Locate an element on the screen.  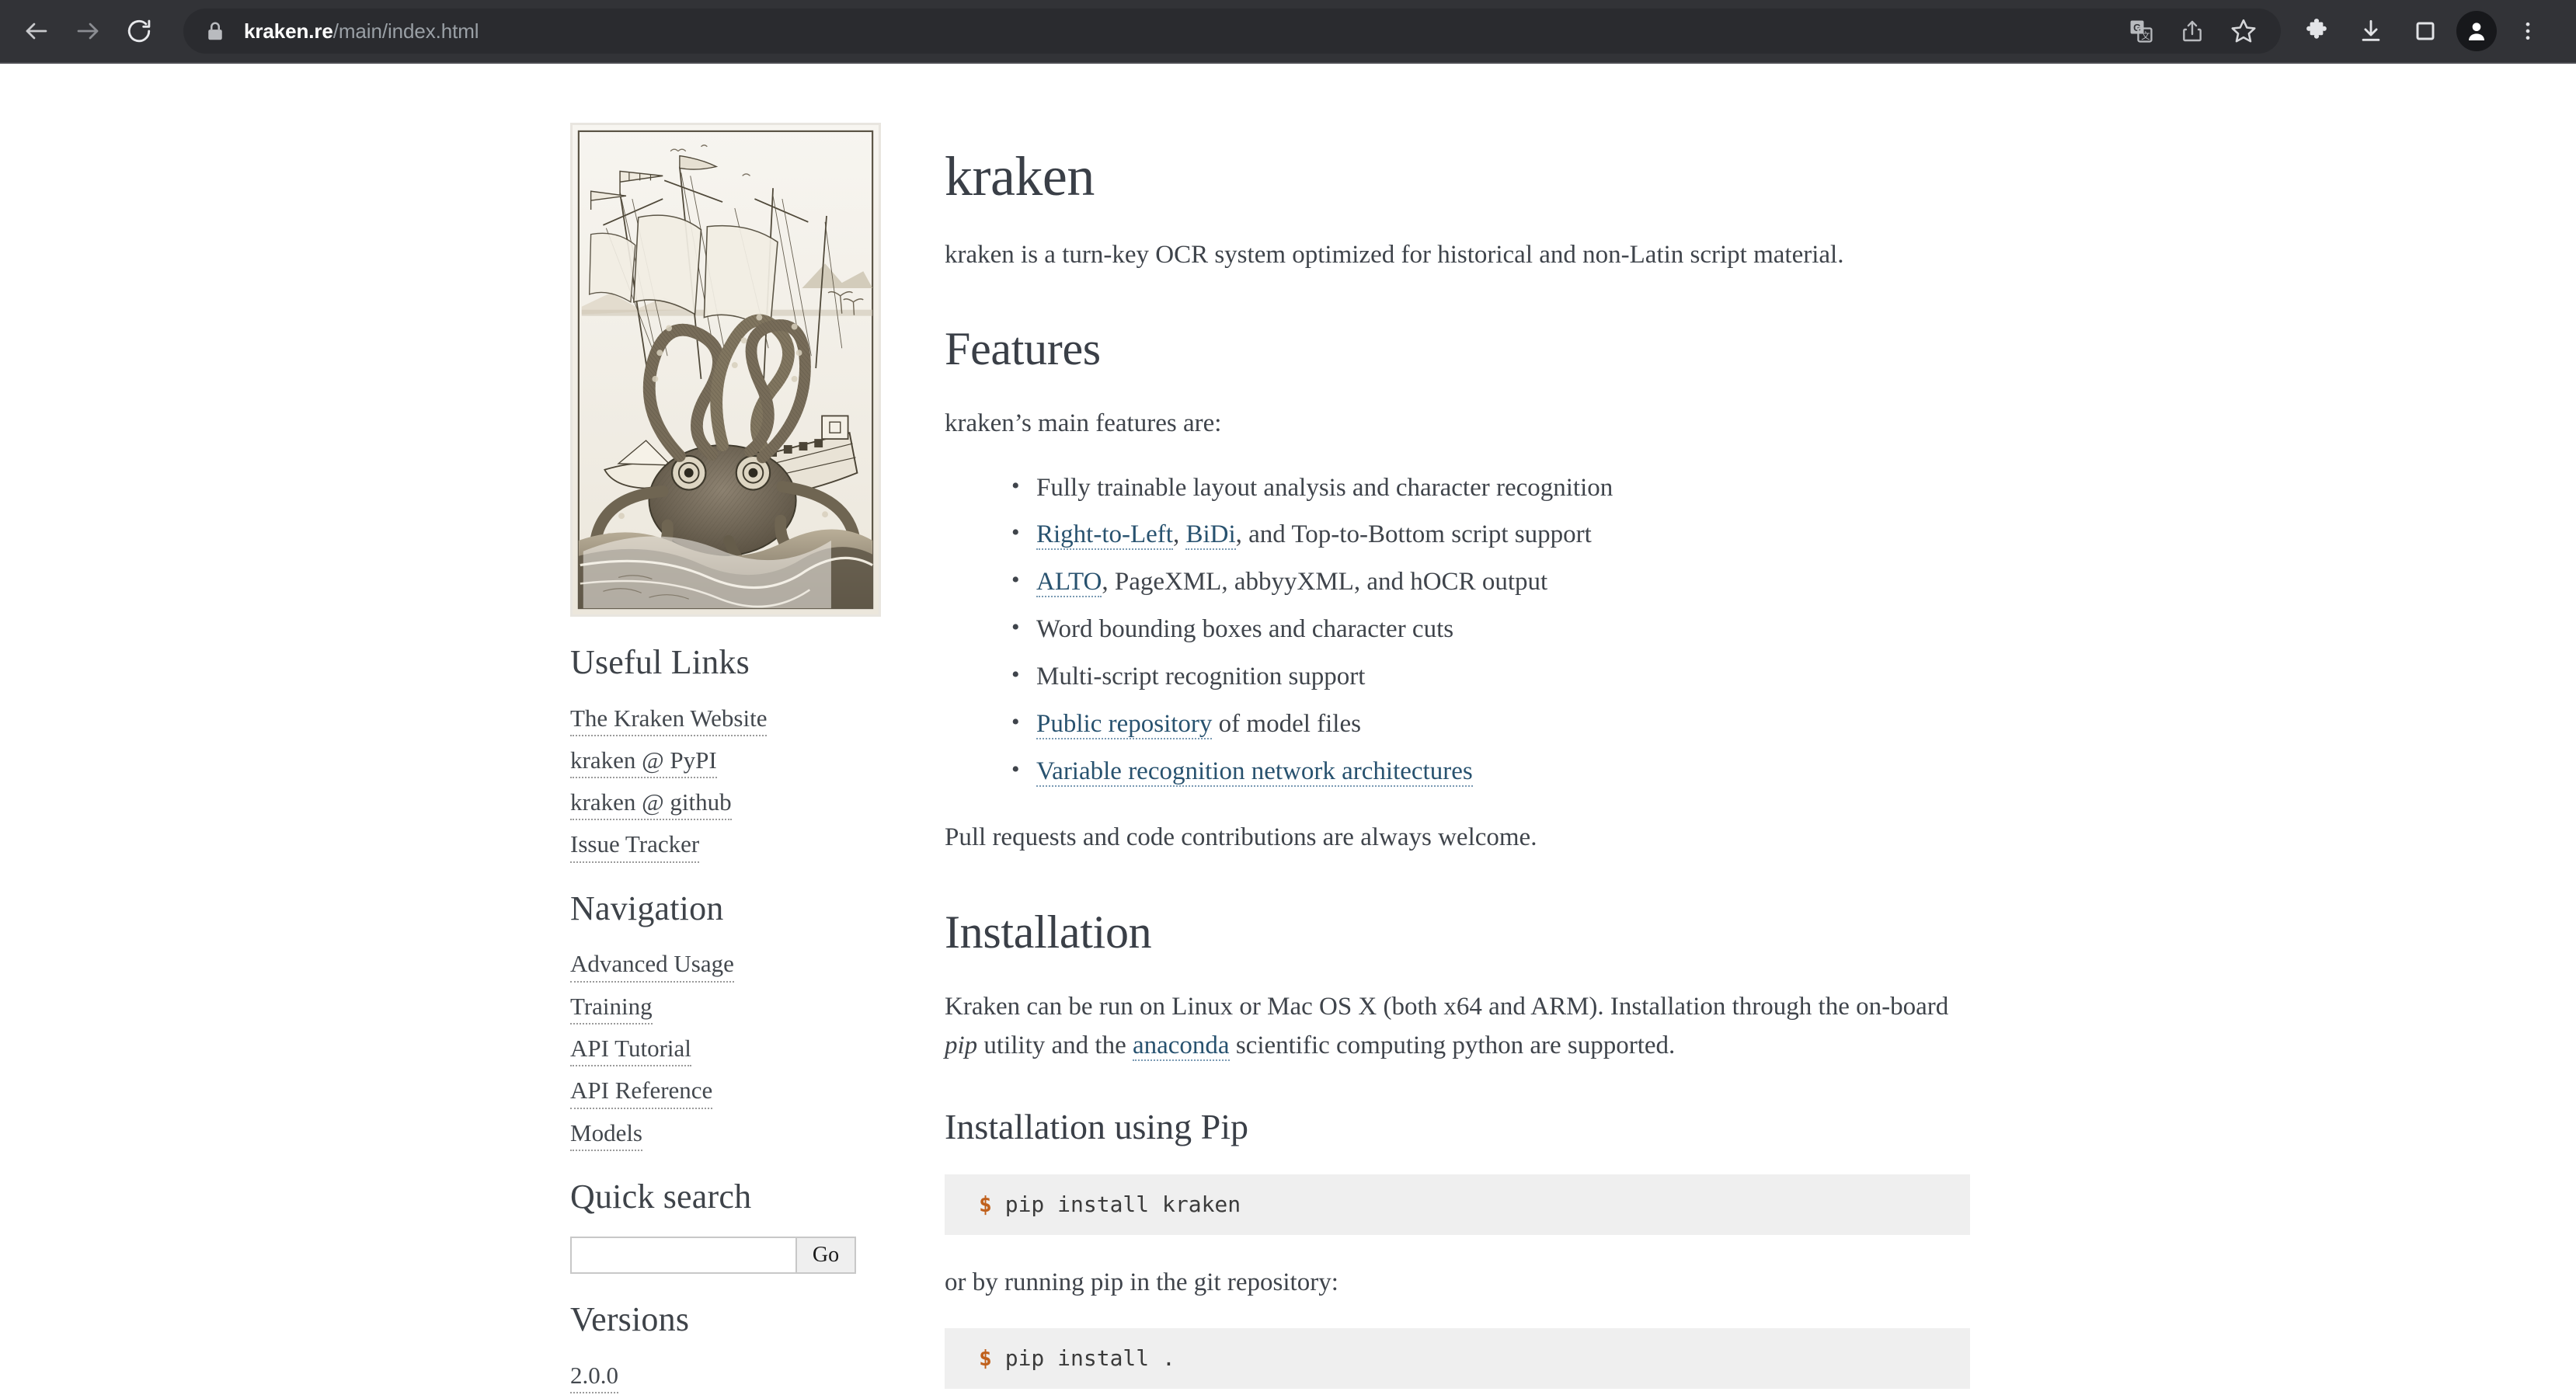
reload-icon is located at coordinates (139, 31).